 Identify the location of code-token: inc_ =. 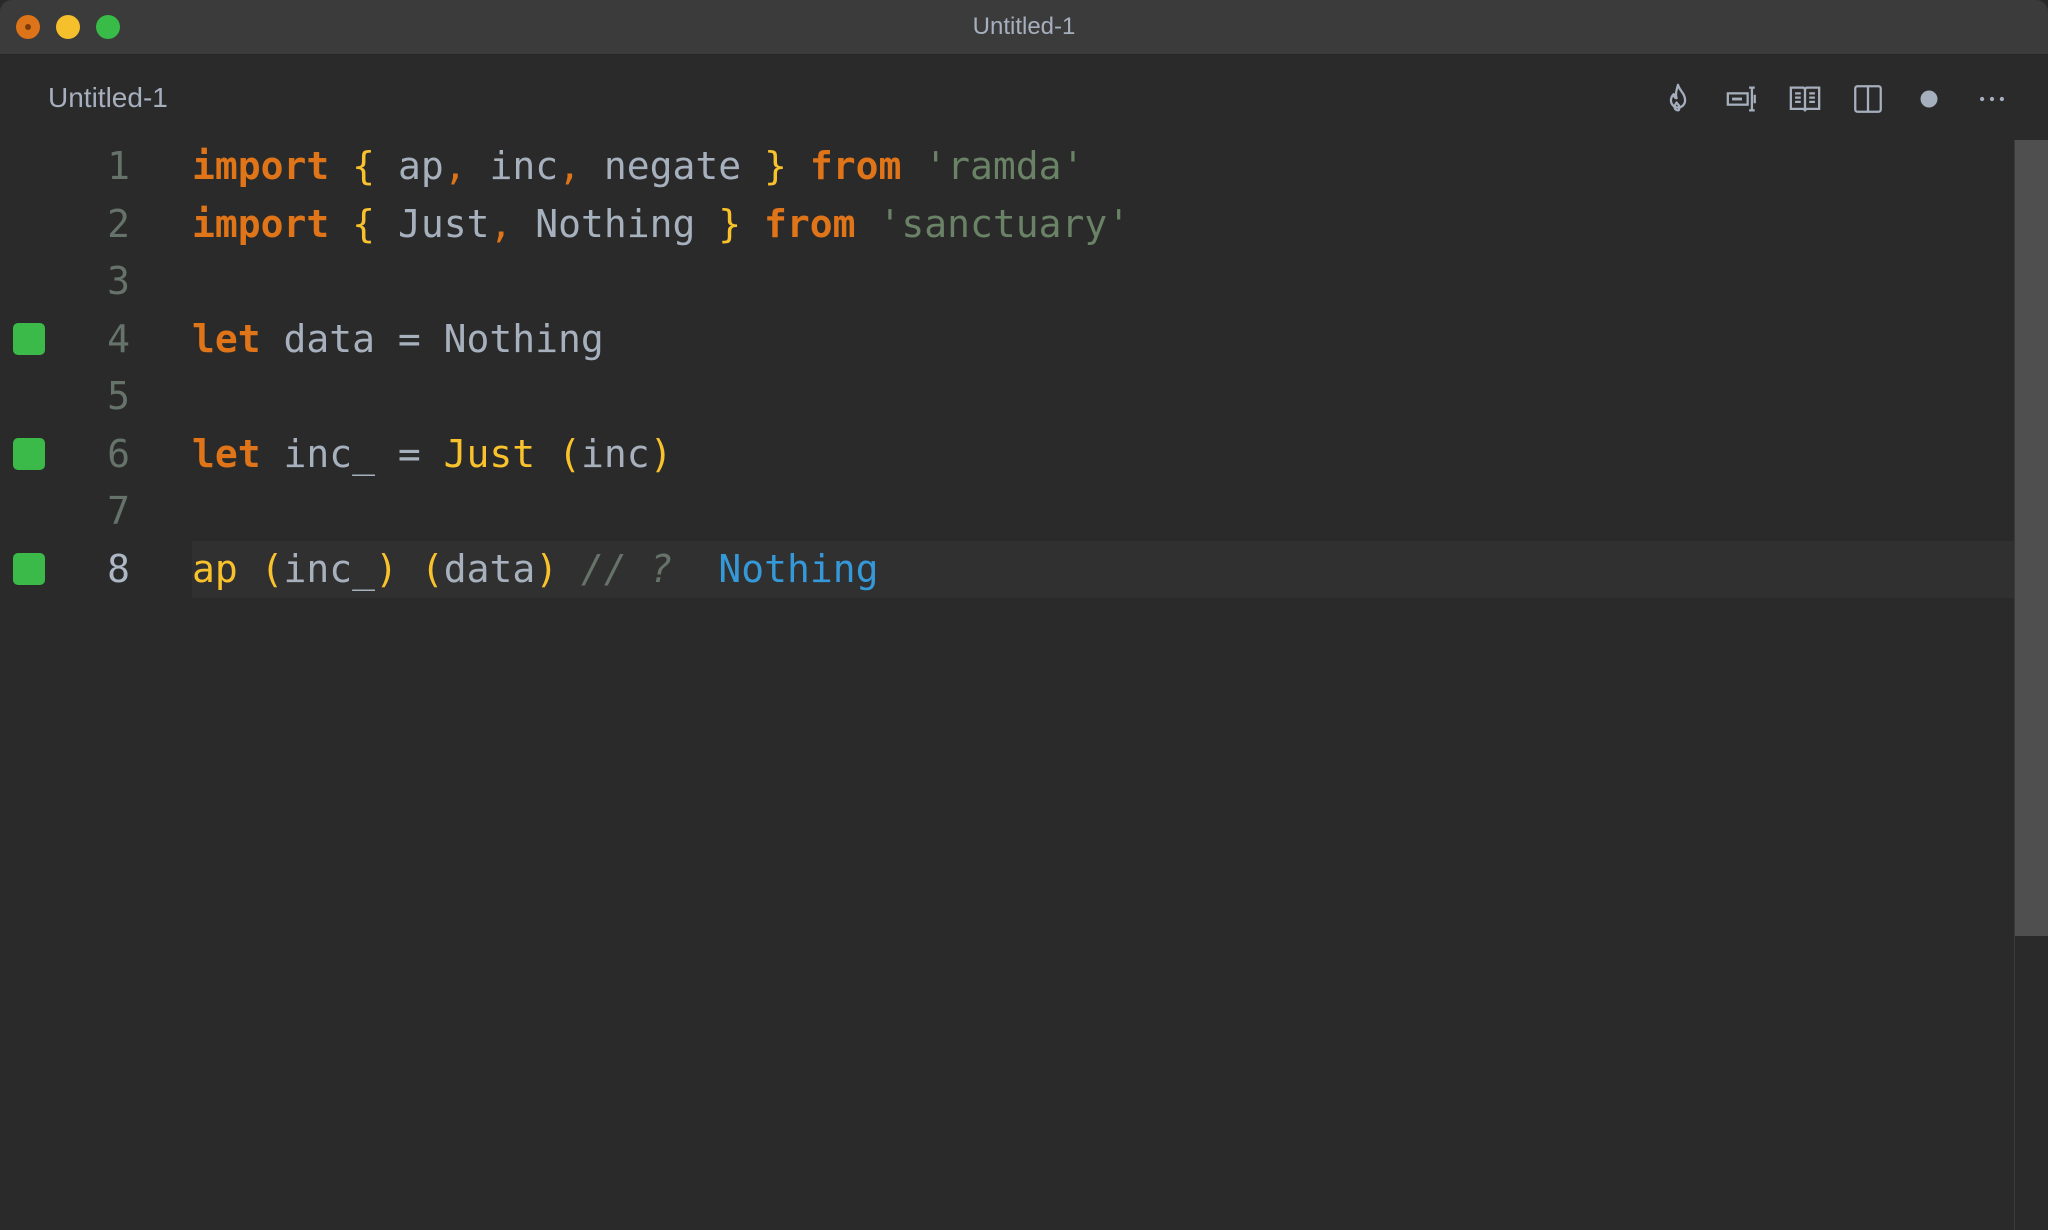
(352, 453).